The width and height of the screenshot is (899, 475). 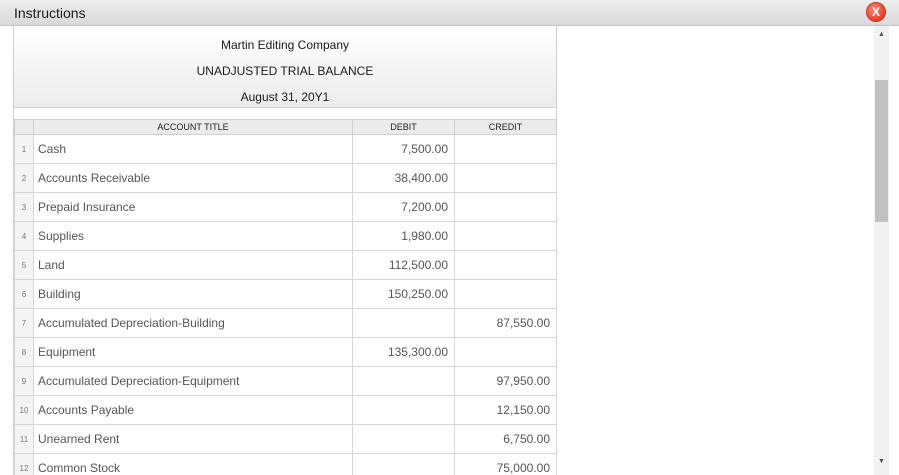 I want to click on company-name: Martin Editing Company, so click(x=285, y=45).